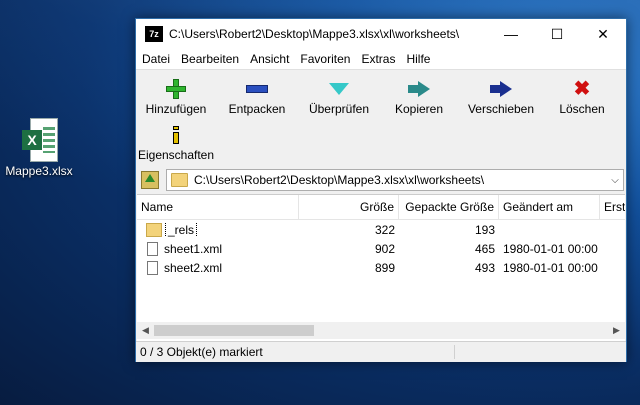  I want to click on col-name: Name, so click(218, 207).